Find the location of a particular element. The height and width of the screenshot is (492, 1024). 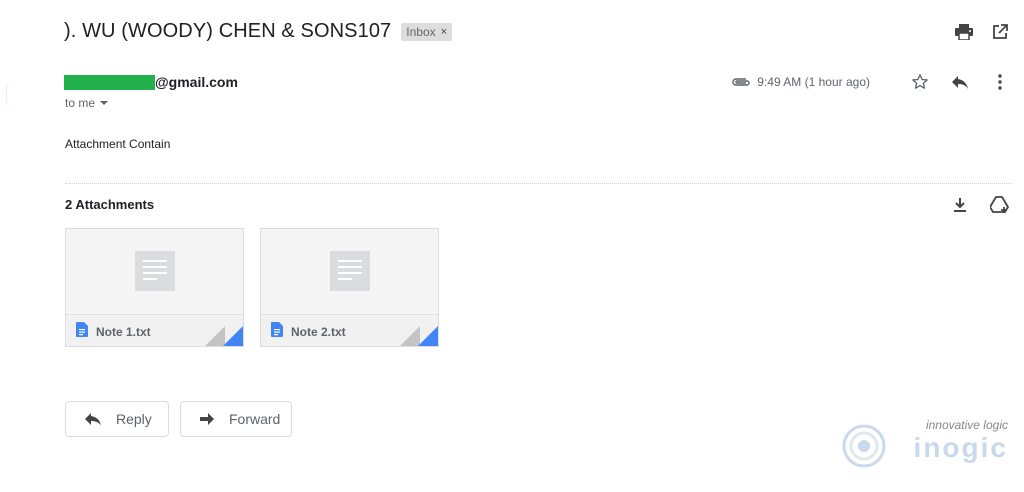

attachment-card: Note 1.txt is located at coordinates (154, 287).